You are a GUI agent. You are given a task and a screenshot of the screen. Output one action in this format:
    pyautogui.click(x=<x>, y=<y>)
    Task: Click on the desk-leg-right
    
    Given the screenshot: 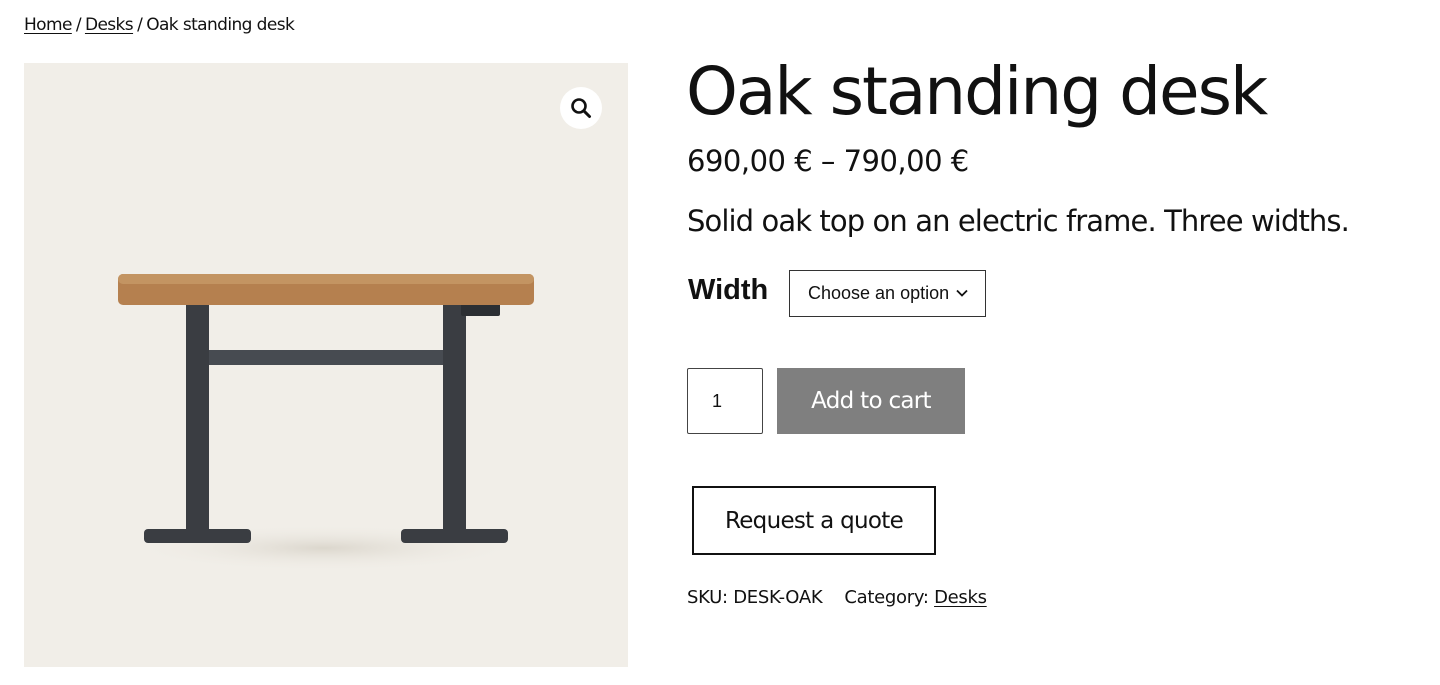 What is the action you would take?
    pyautogui.click(x=454, y=417)
    